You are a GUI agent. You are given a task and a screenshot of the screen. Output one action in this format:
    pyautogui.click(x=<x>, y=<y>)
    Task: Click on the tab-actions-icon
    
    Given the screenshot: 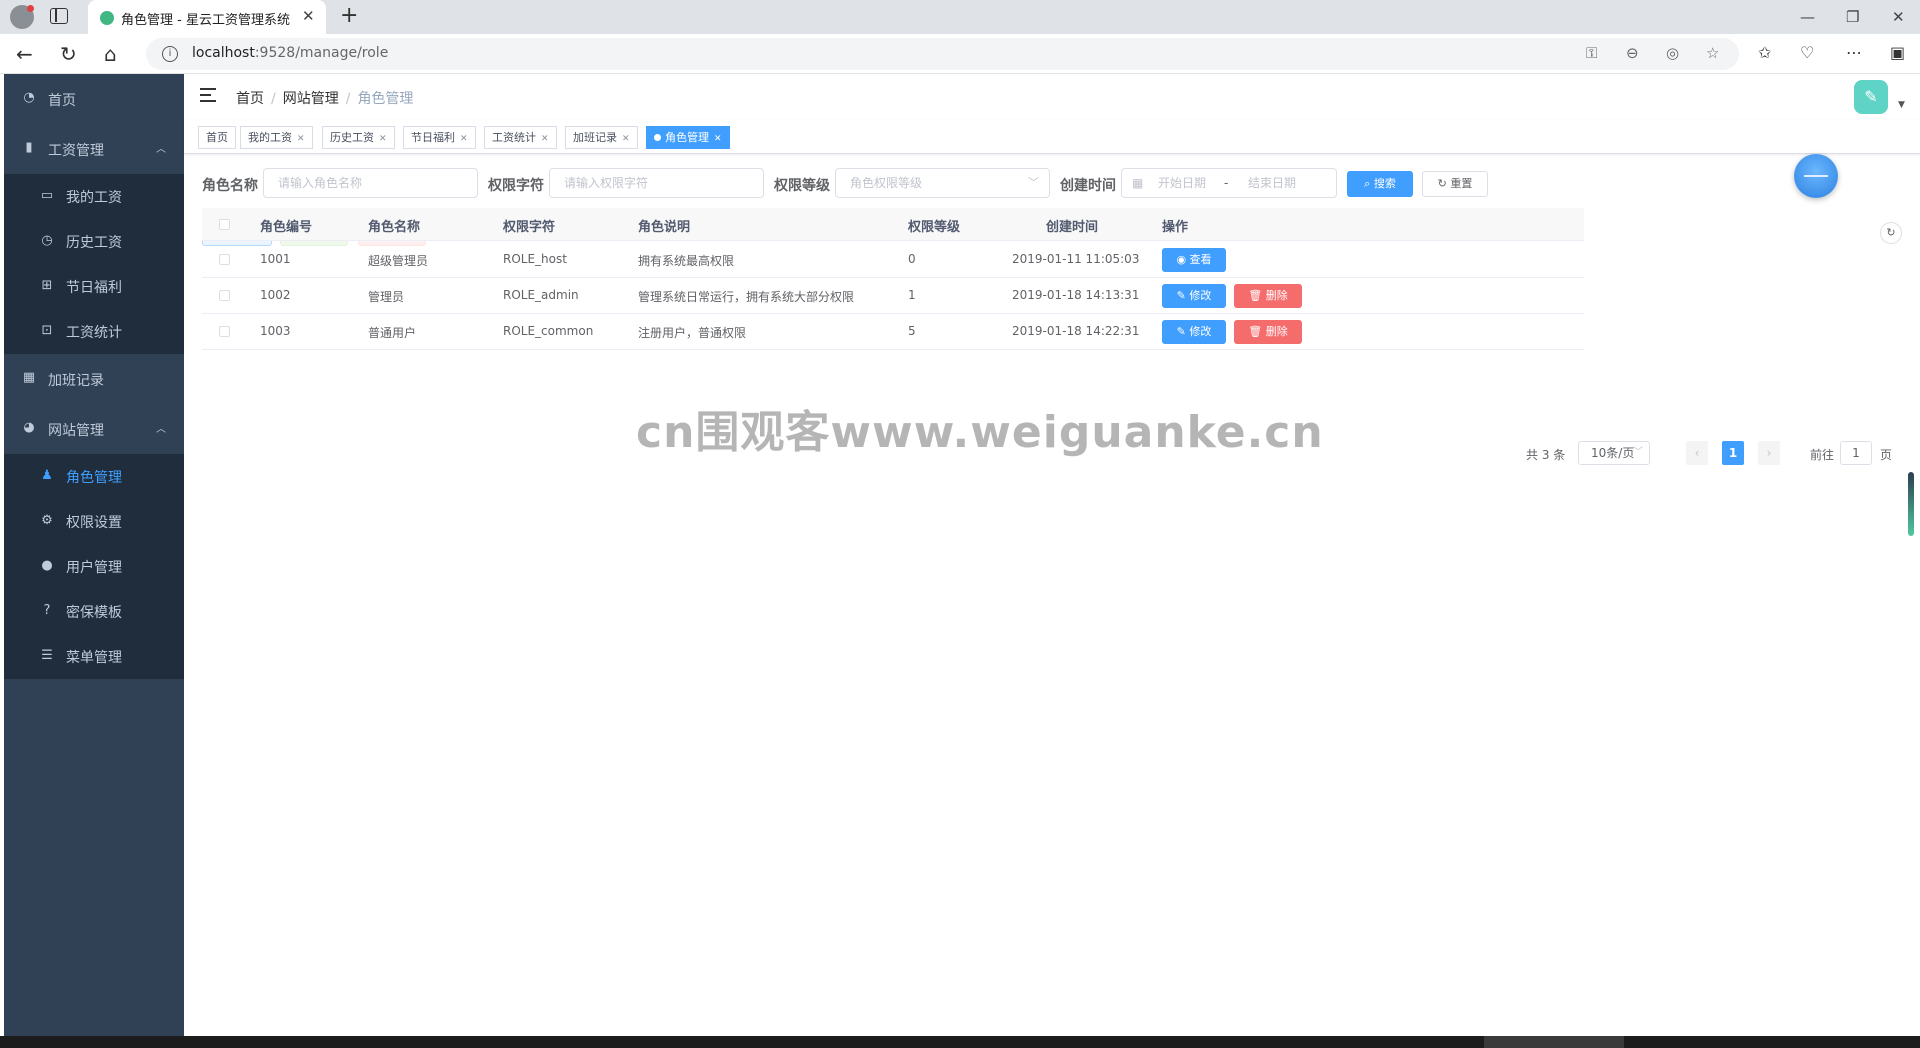 What is the action you would take?
    pyautogui.click(x=59, y=16)
    